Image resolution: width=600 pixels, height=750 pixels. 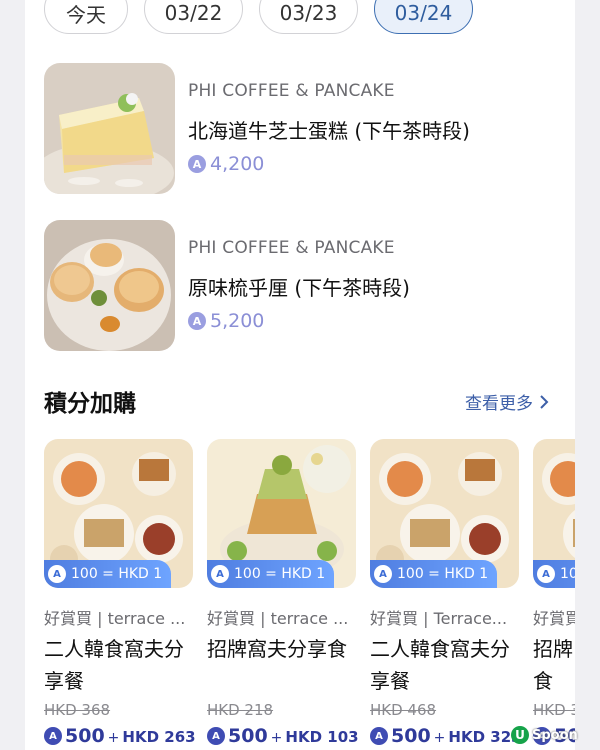 What do you see at coordinates (109, 285) in the screenshot?
I see `souffle-pancake-image` at bounding box center [109, 285].